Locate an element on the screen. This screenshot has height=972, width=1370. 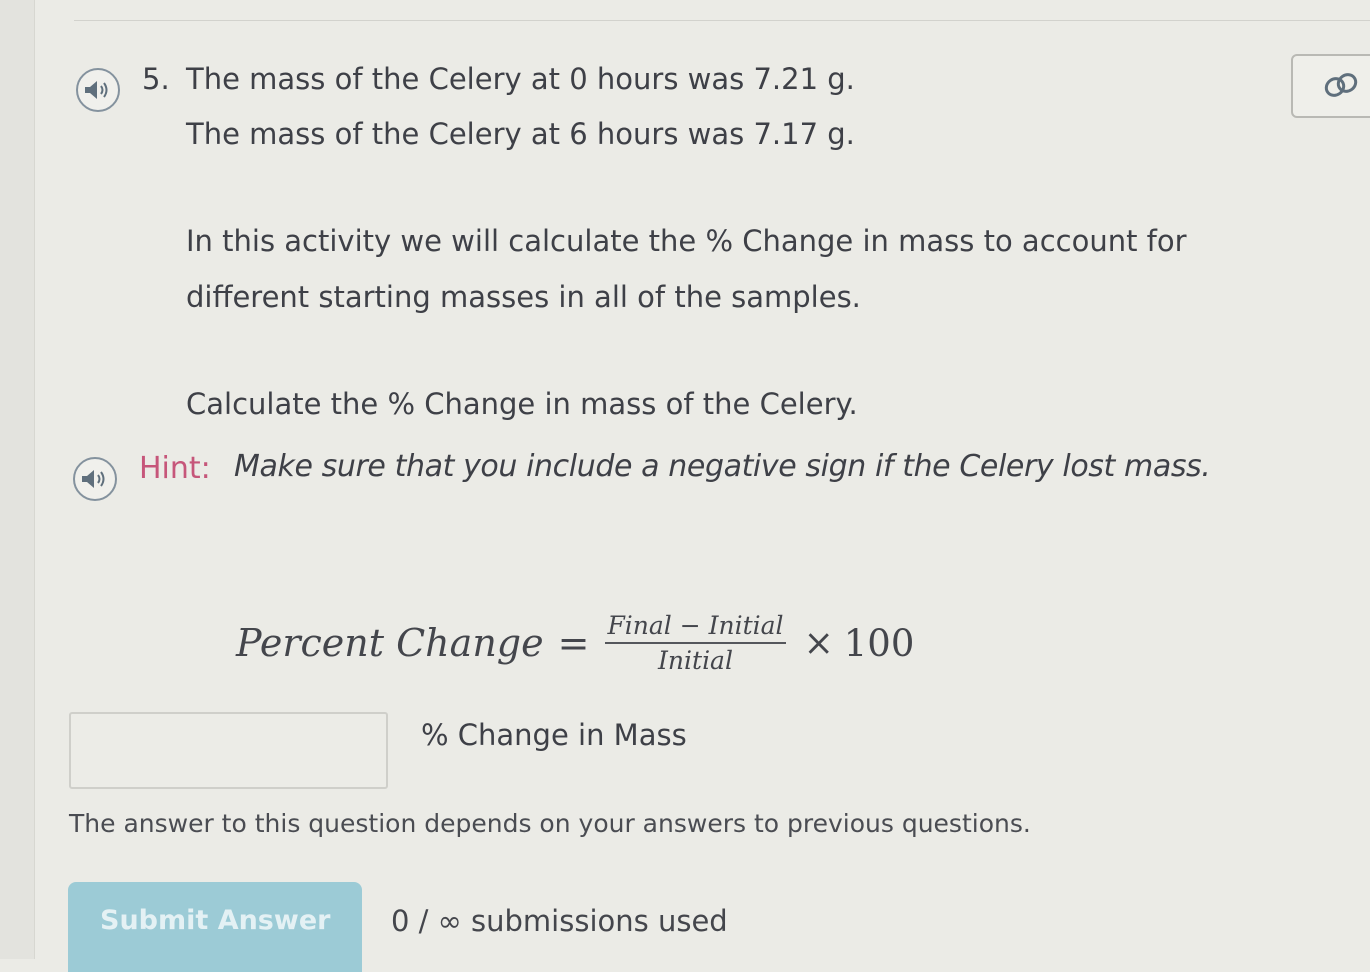
submissions-count: 0 / ∞ submissions used is located at coordinates (559, 921).